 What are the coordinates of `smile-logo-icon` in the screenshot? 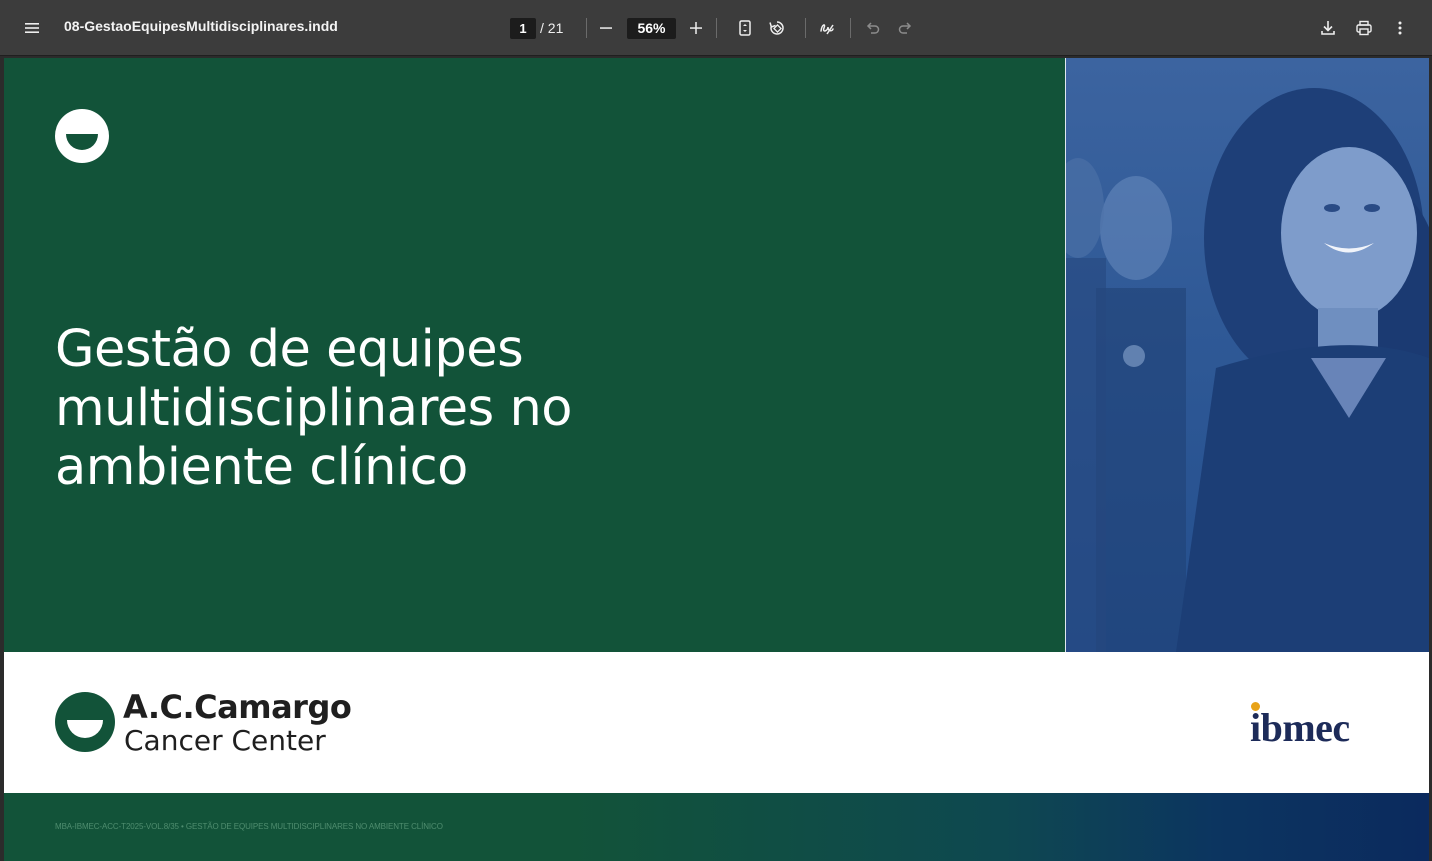 It's located at (82, 136).